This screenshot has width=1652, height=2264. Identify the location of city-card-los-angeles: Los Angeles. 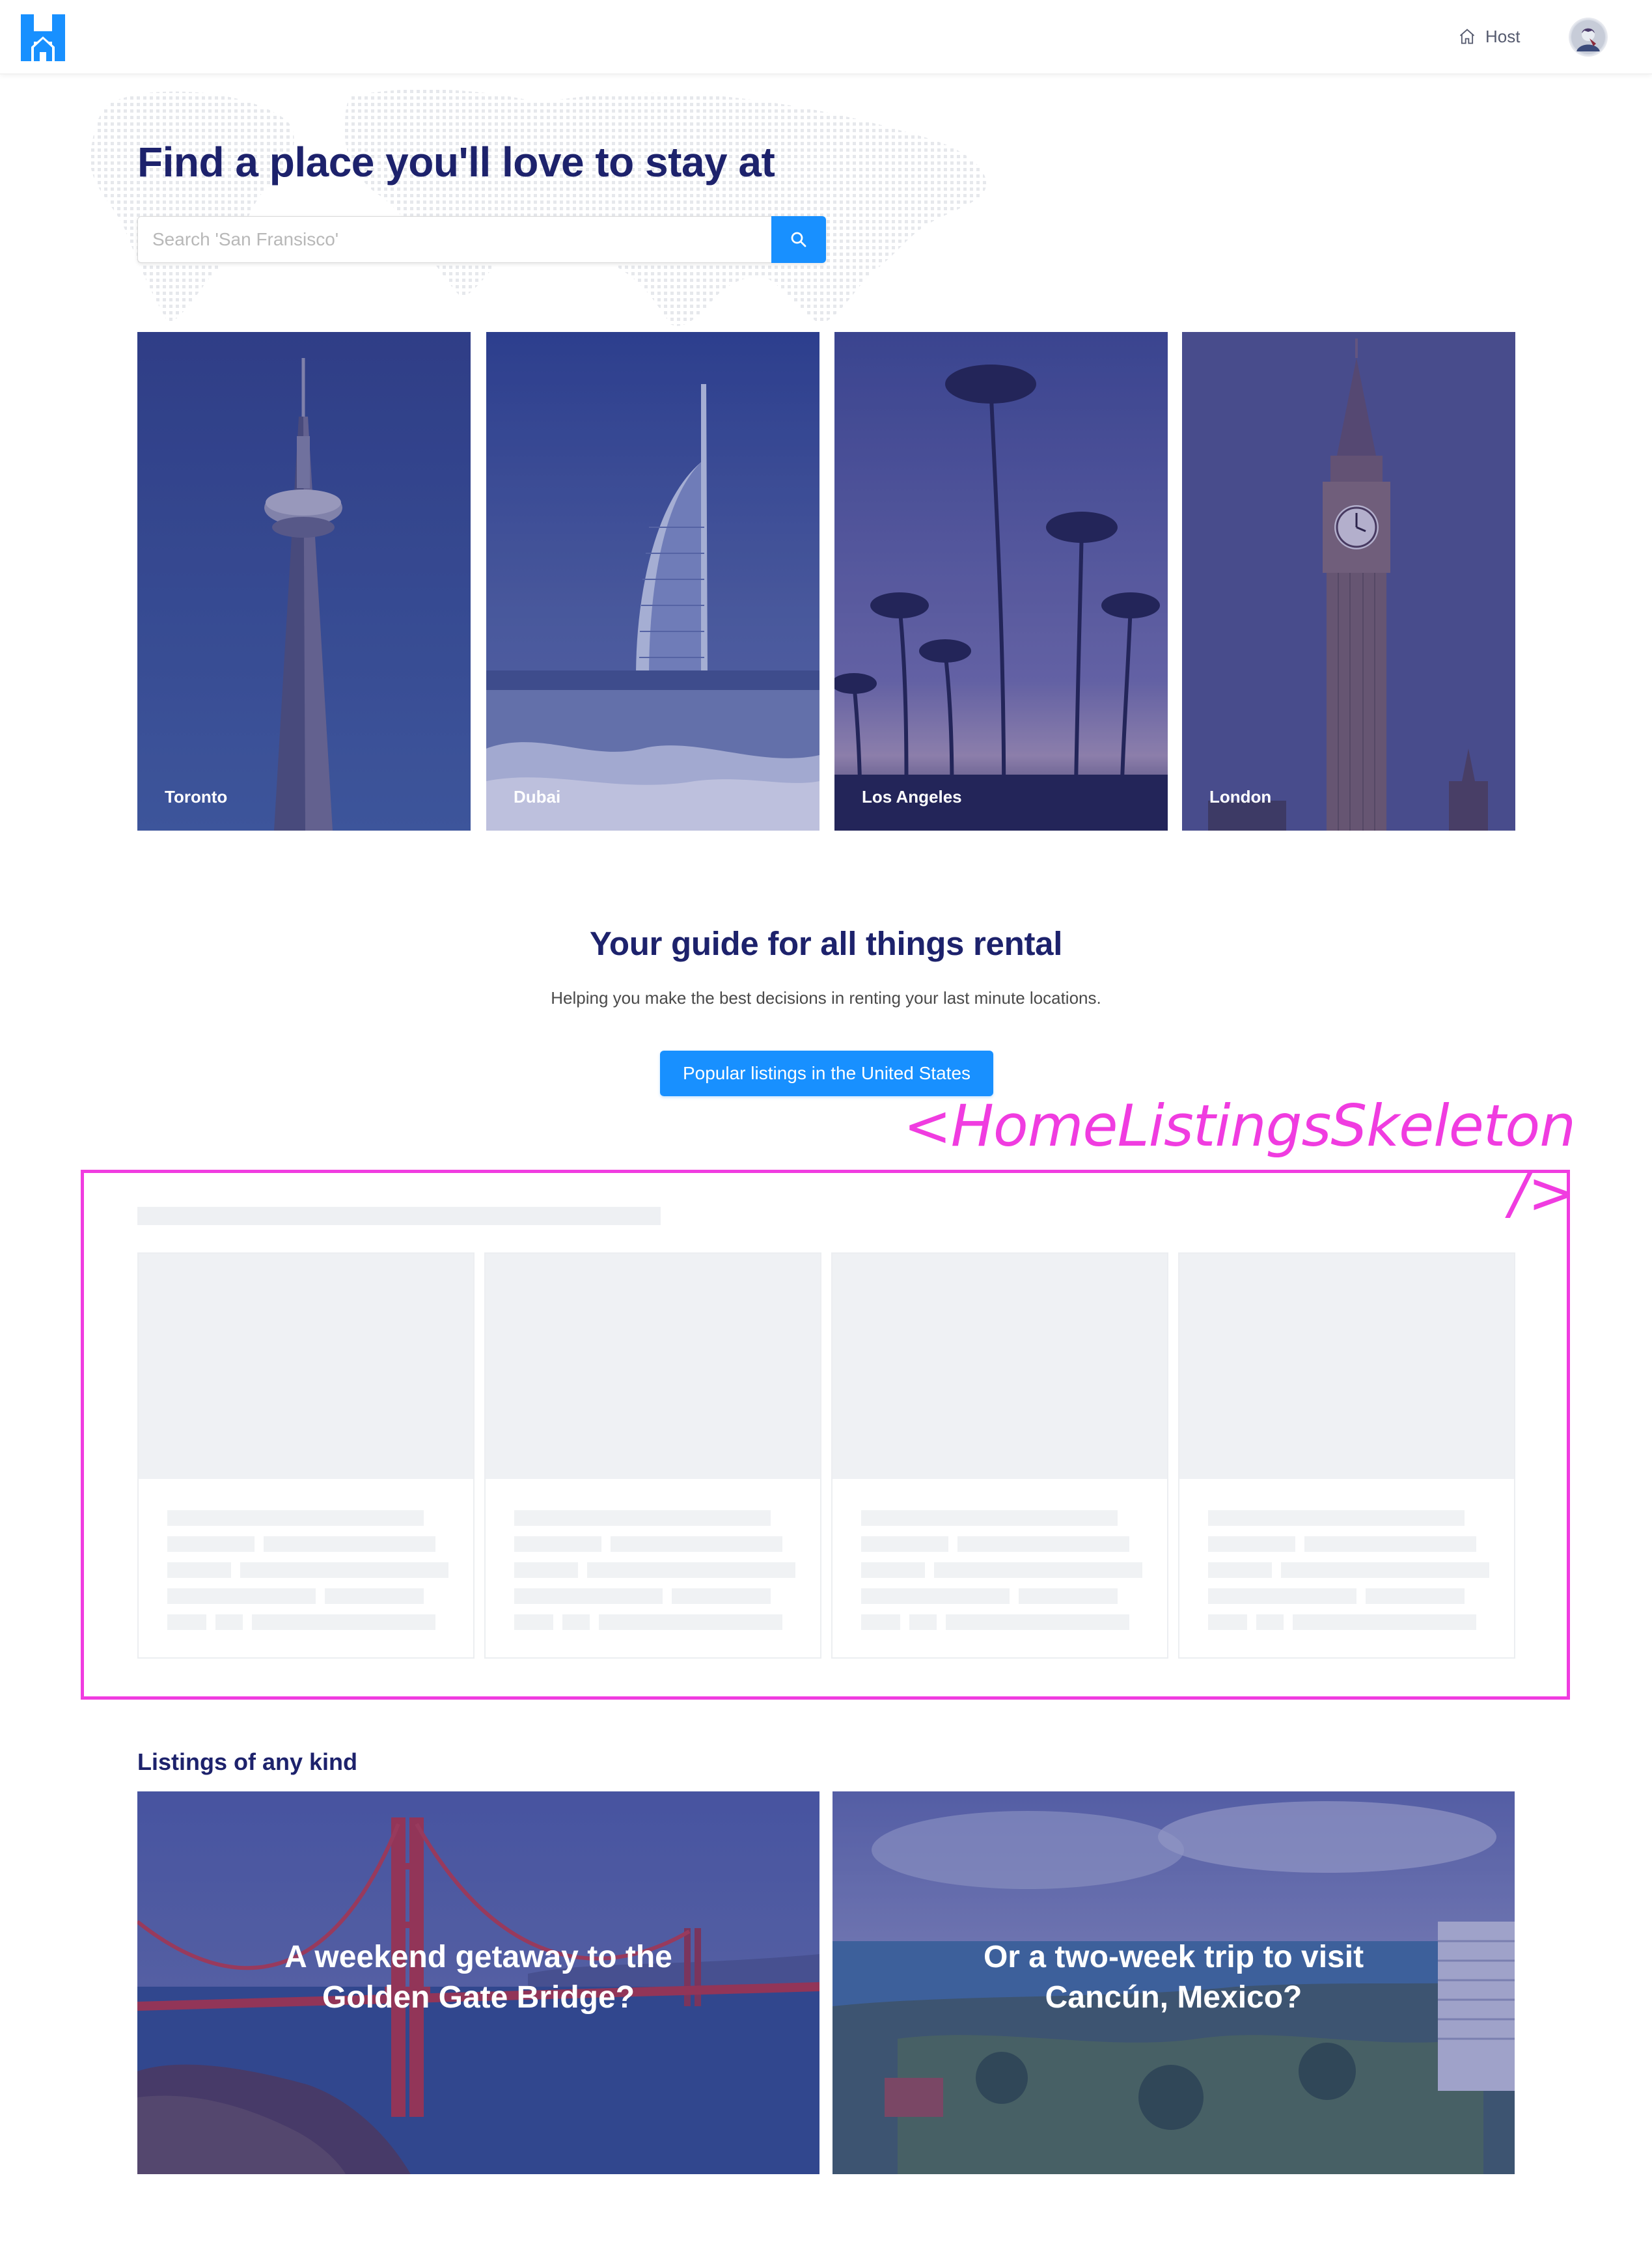
(1001, 581).